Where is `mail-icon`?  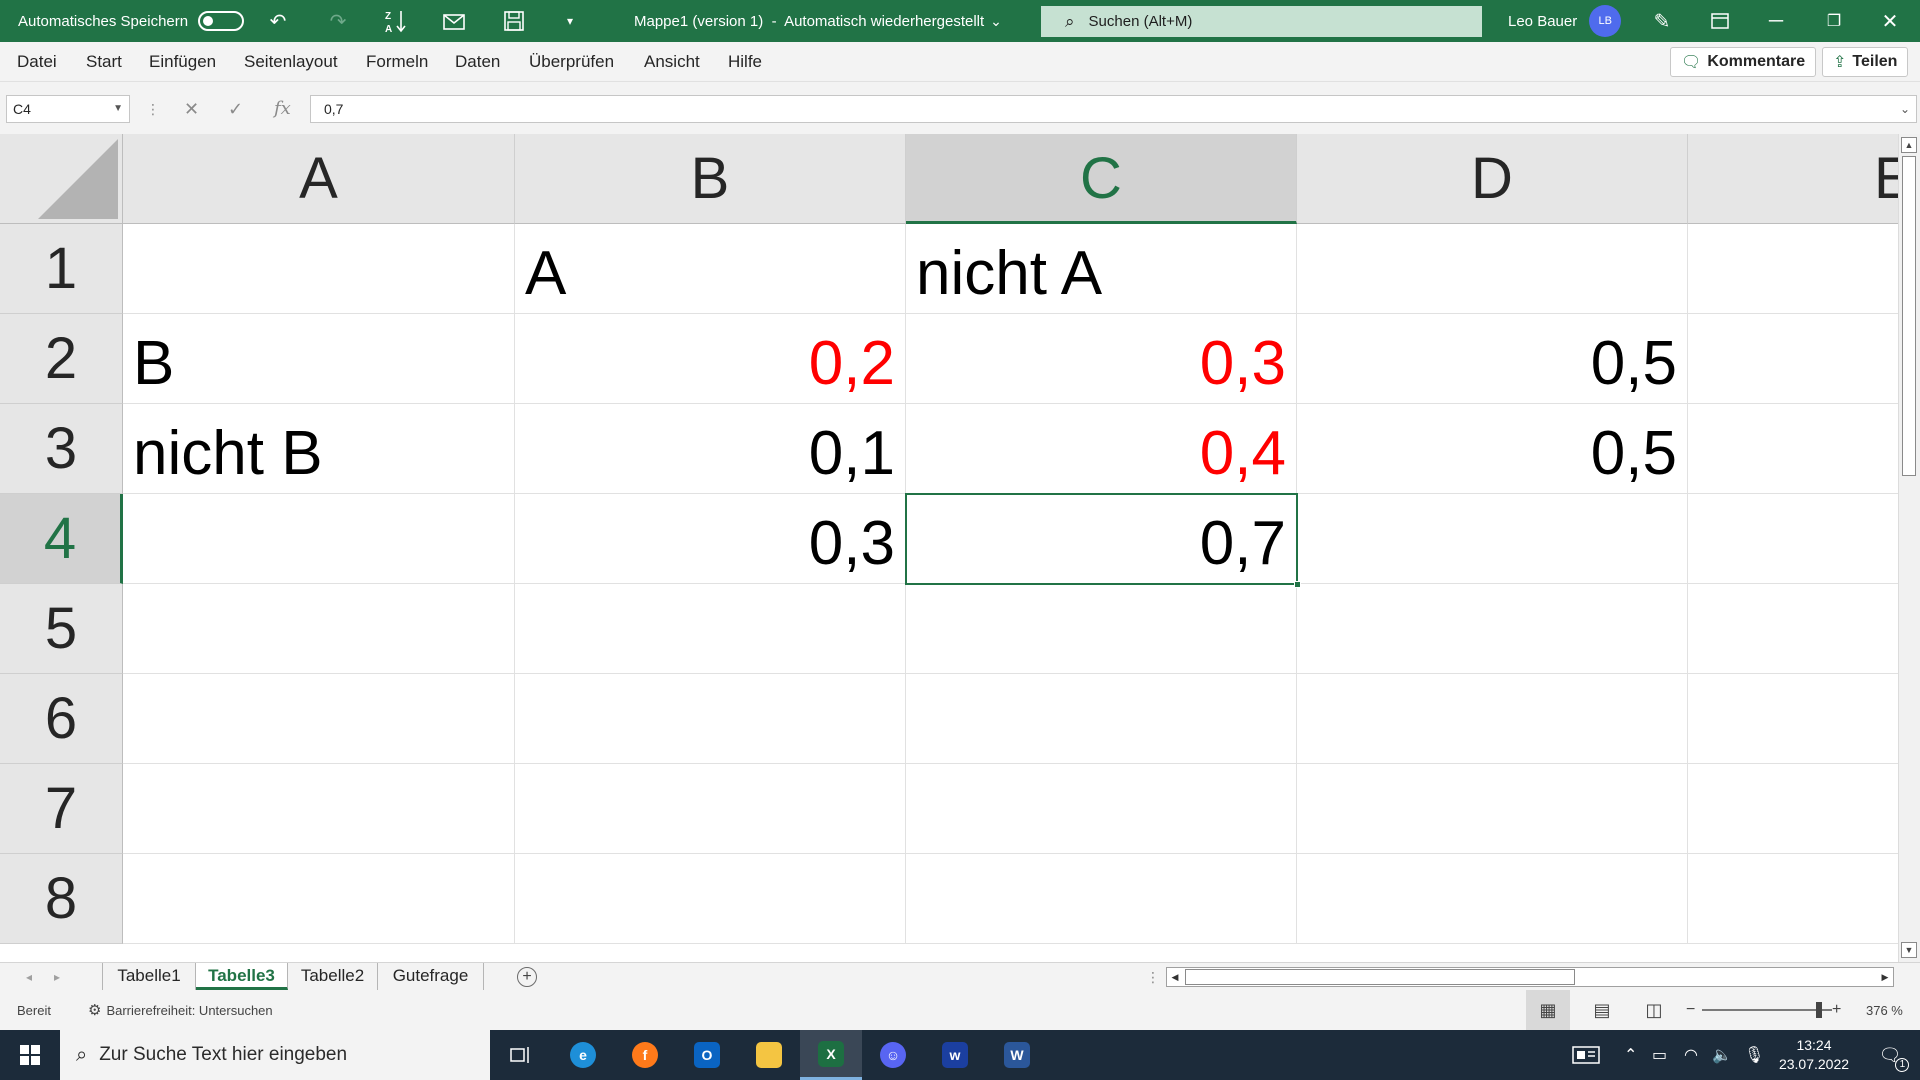
mail-icon is located at coordinates (454, 21).